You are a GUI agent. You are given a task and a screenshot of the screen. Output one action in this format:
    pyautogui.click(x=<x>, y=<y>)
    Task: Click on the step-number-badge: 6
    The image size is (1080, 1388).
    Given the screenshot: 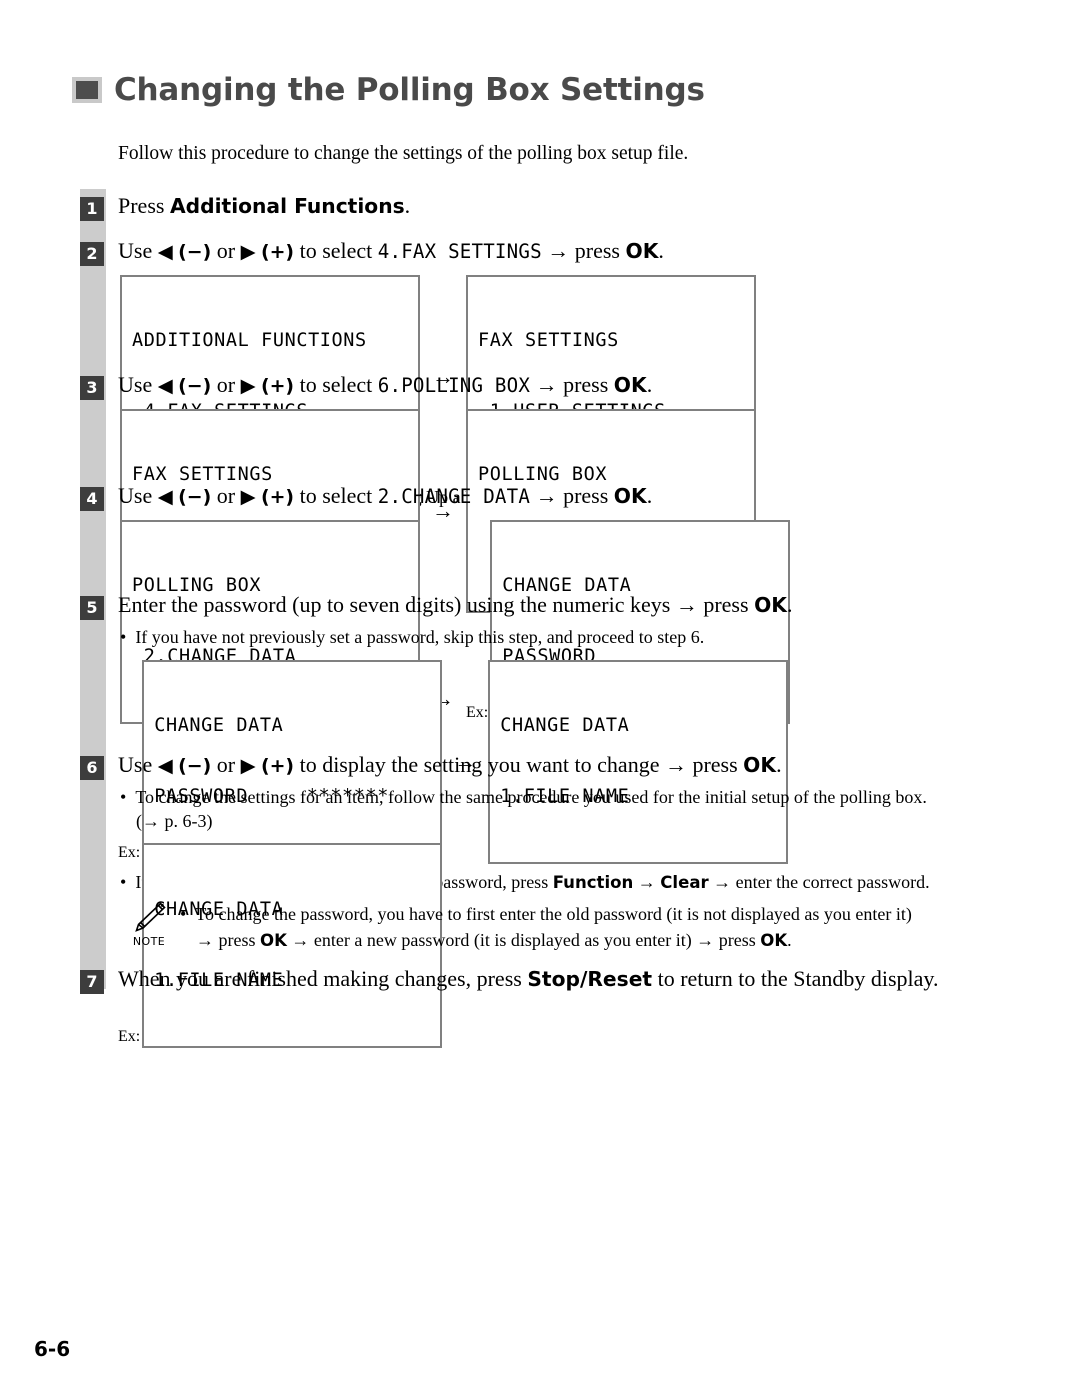 What is the action you would take?
    pyautogui.click(x=92, y=768)
    